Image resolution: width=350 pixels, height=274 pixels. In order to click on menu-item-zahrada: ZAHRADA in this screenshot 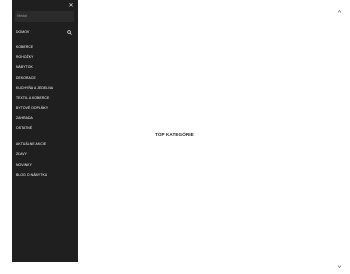, I will do `click(24, 118)`.